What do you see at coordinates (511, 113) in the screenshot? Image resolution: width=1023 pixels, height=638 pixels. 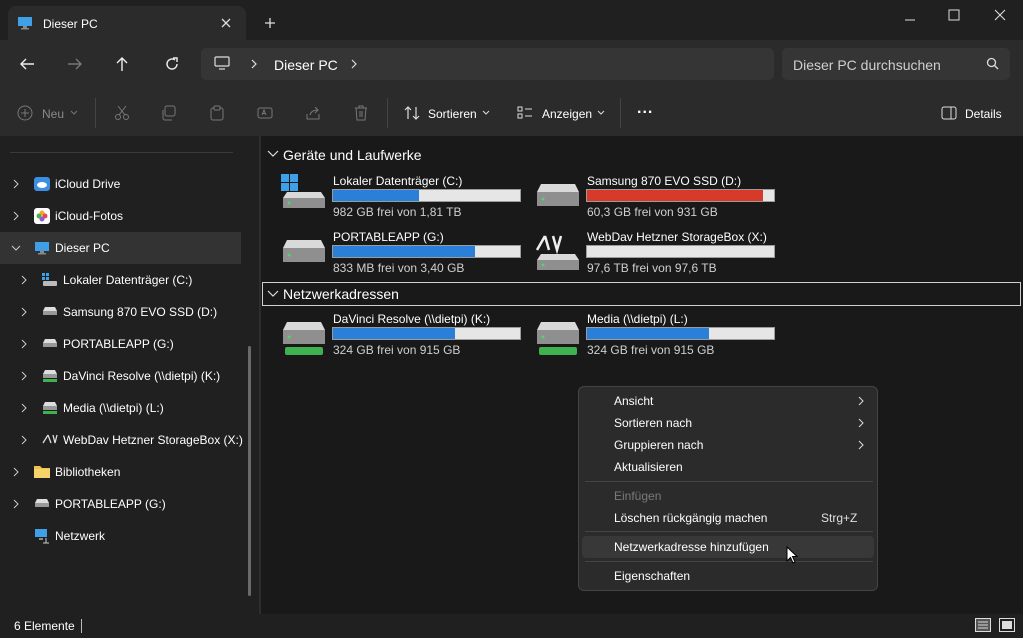 I see `command-bar` at bounding box center [511, 113].